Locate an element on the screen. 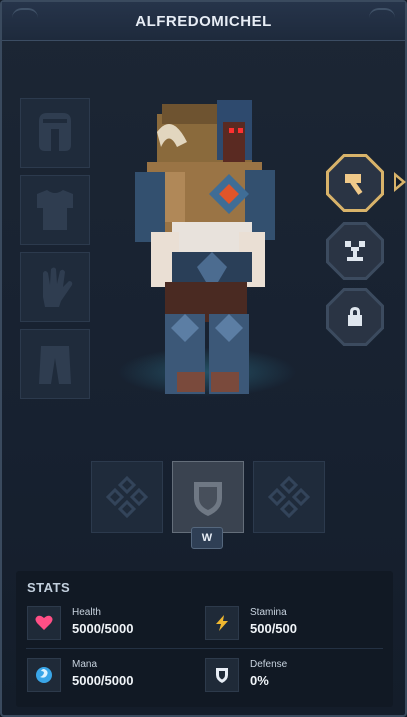  helmet-icon is located at coordinates (55, 132).